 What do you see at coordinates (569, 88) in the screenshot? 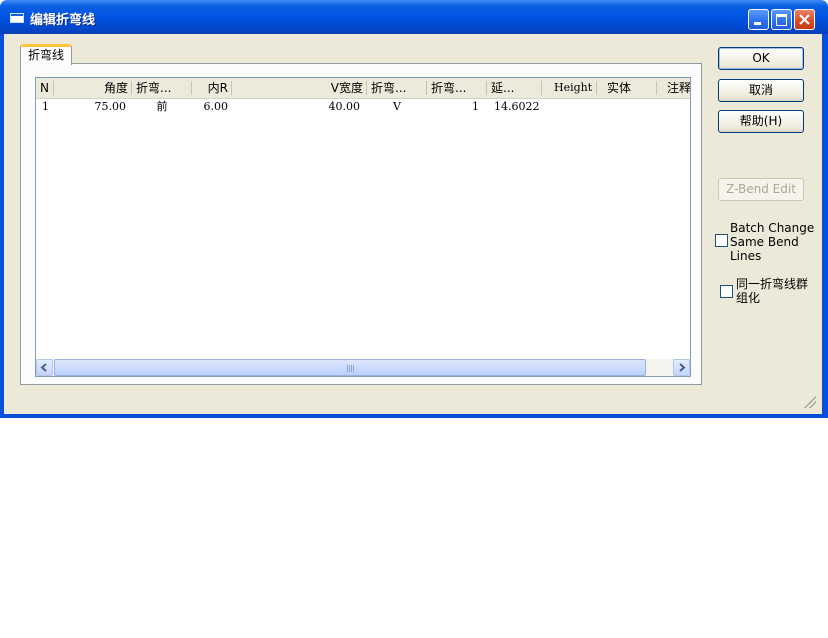
I see `col-header-height: Height` at bounding box center [569, 88].